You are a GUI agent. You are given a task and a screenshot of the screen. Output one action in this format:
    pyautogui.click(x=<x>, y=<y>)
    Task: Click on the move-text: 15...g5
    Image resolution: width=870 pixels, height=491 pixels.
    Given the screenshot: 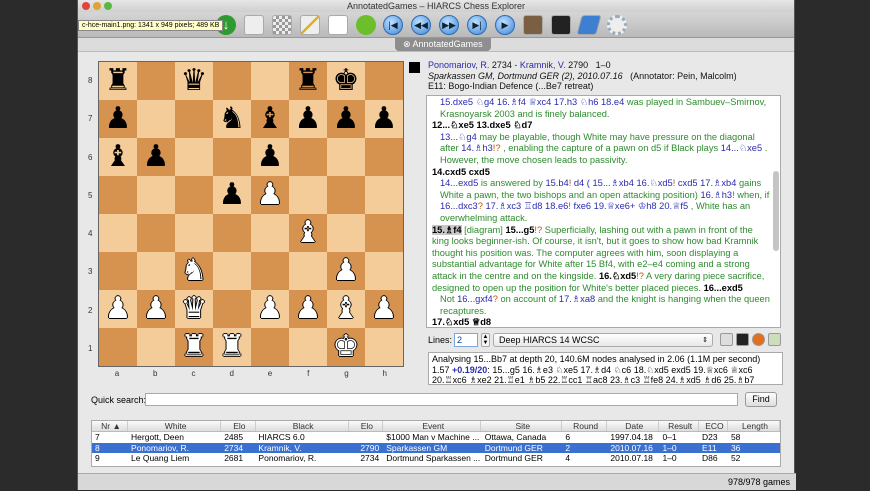 What is the action you would take?
    pyautogui.click(x=519, y=230)
    